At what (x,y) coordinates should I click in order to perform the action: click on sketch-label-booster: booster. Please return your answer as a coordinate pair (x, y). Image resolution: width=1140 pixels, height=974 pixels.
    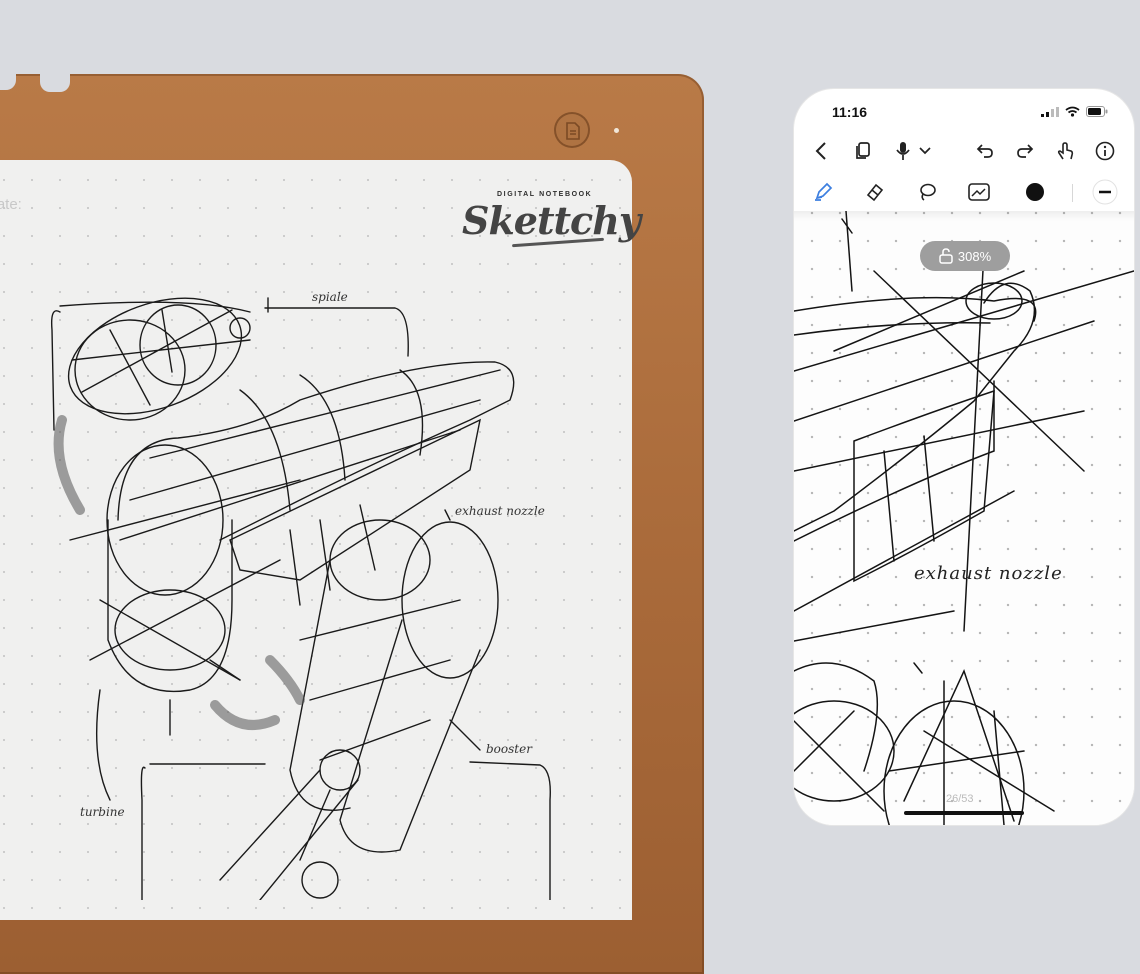
    Looking at the image, I should click on (509, 749).